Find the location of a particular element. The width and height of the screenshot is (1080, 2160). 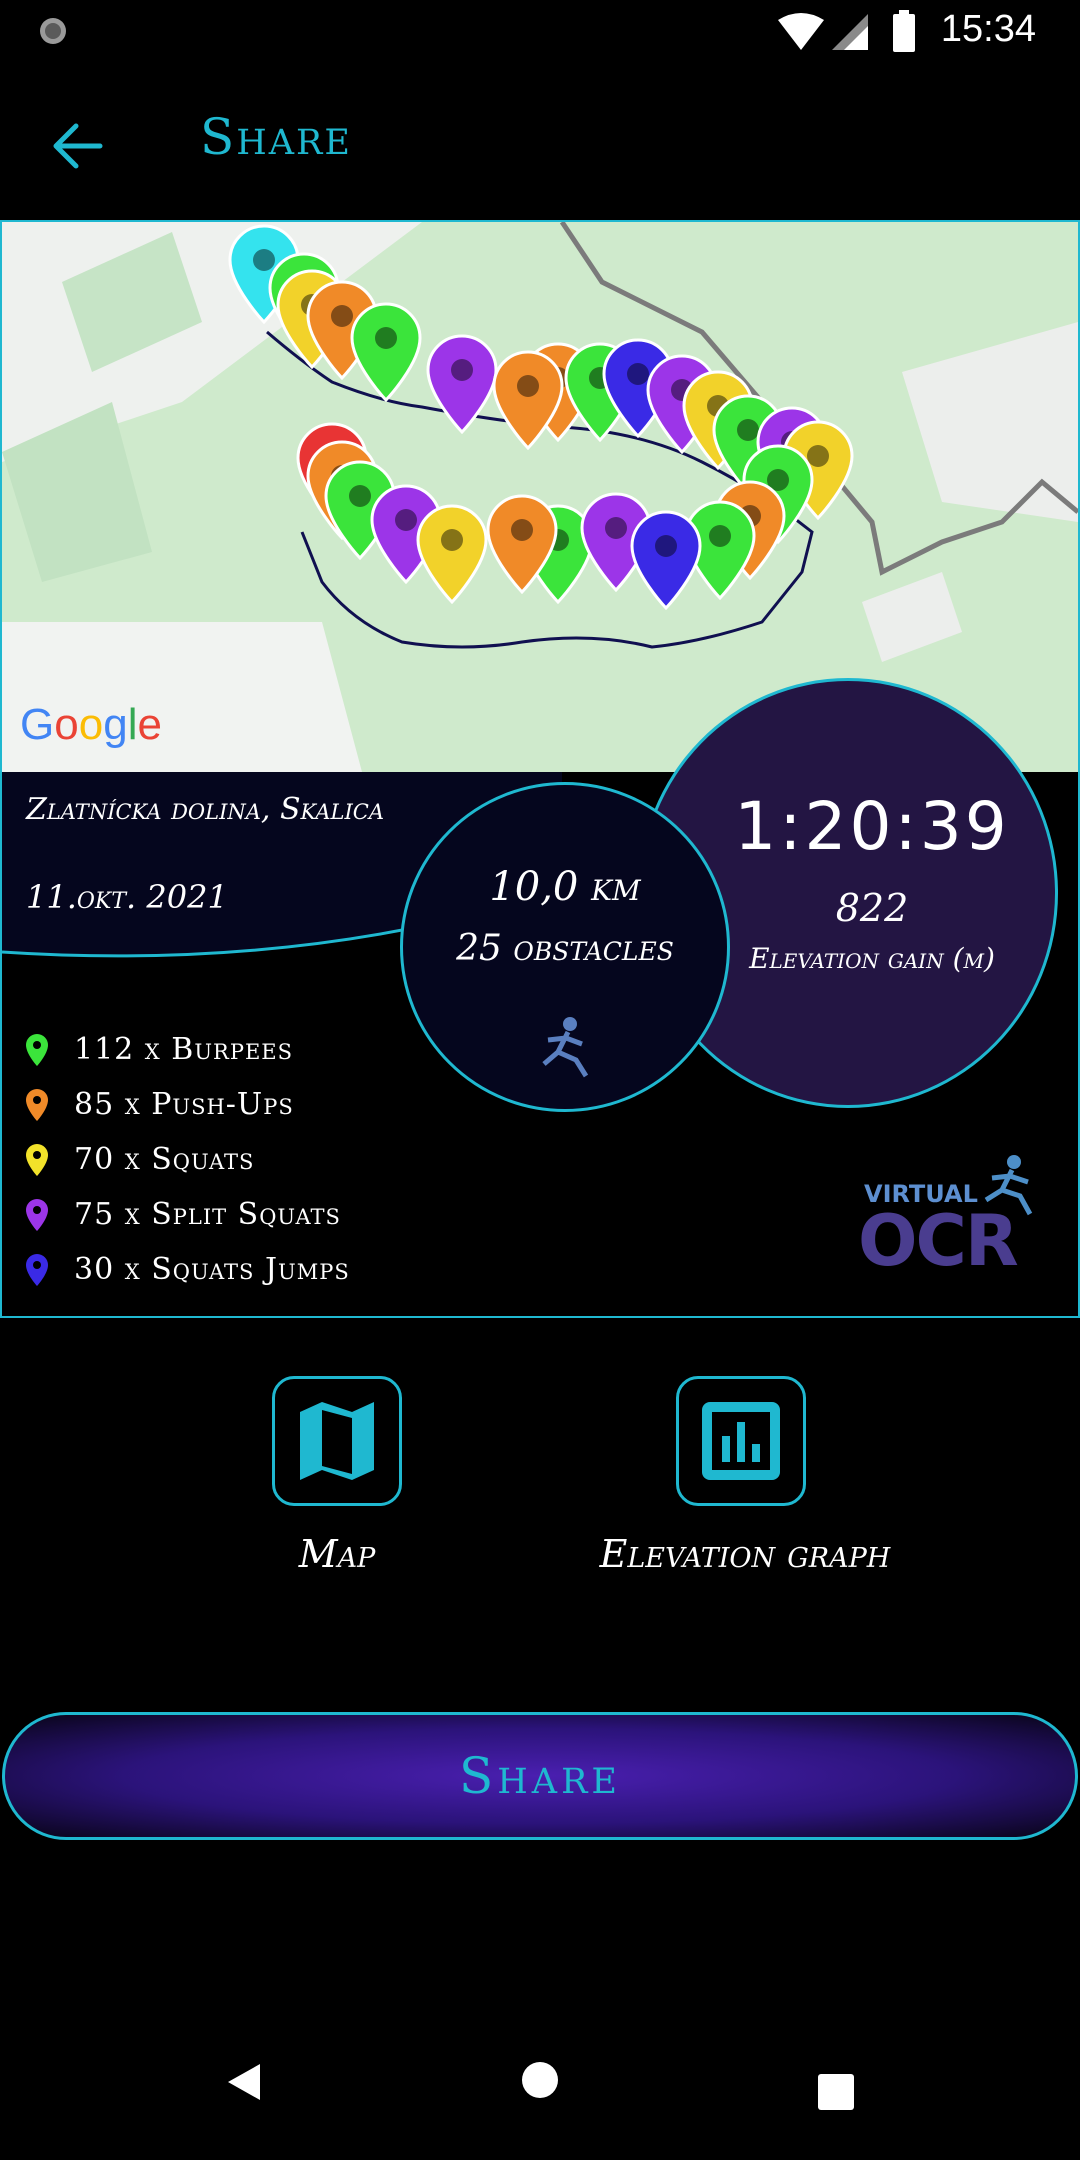

back-arrow-icon is located at coordinates (78, 146).